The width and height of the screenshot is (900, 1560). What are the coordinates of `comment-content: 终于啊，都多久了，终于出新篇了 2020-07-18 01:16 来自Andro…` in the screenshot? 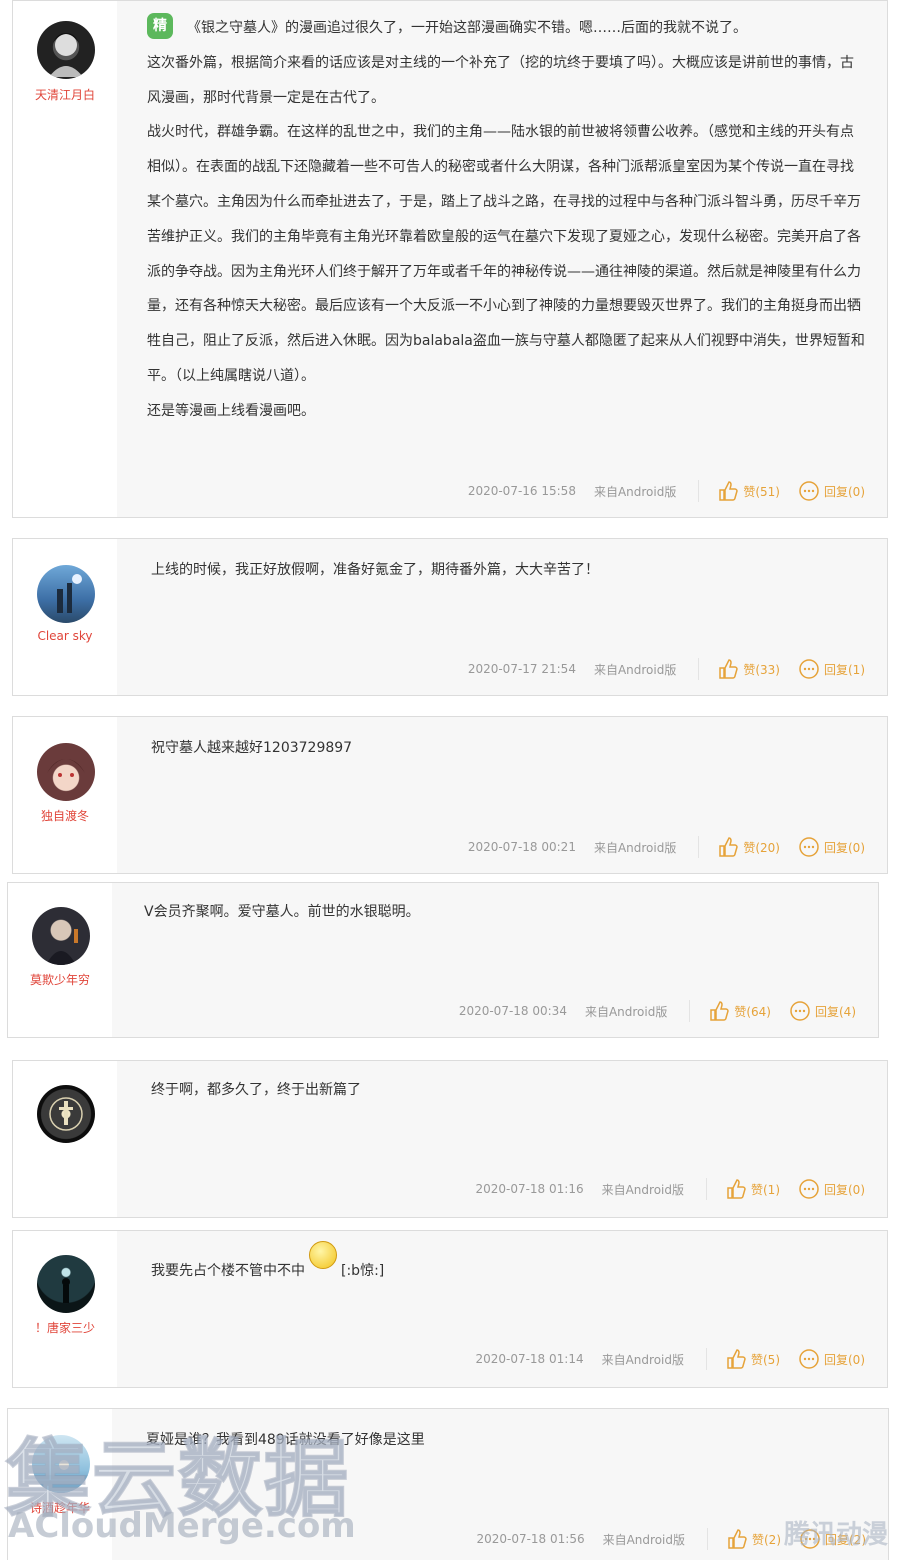 It's located at (502, 1139).